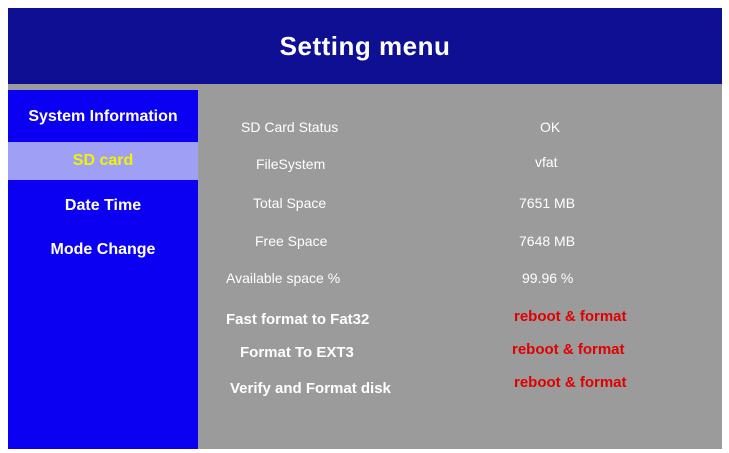  I want to click on fast-format-fat32-label: Fast format to Fat32, so click(298, 319).